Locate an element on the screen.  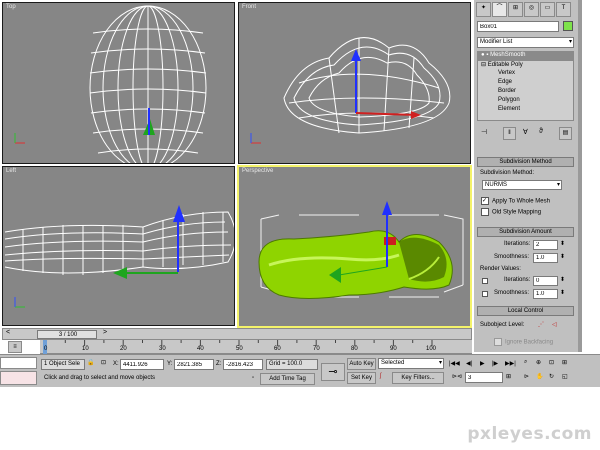
object-name-field is located at coordinates (518, 26).